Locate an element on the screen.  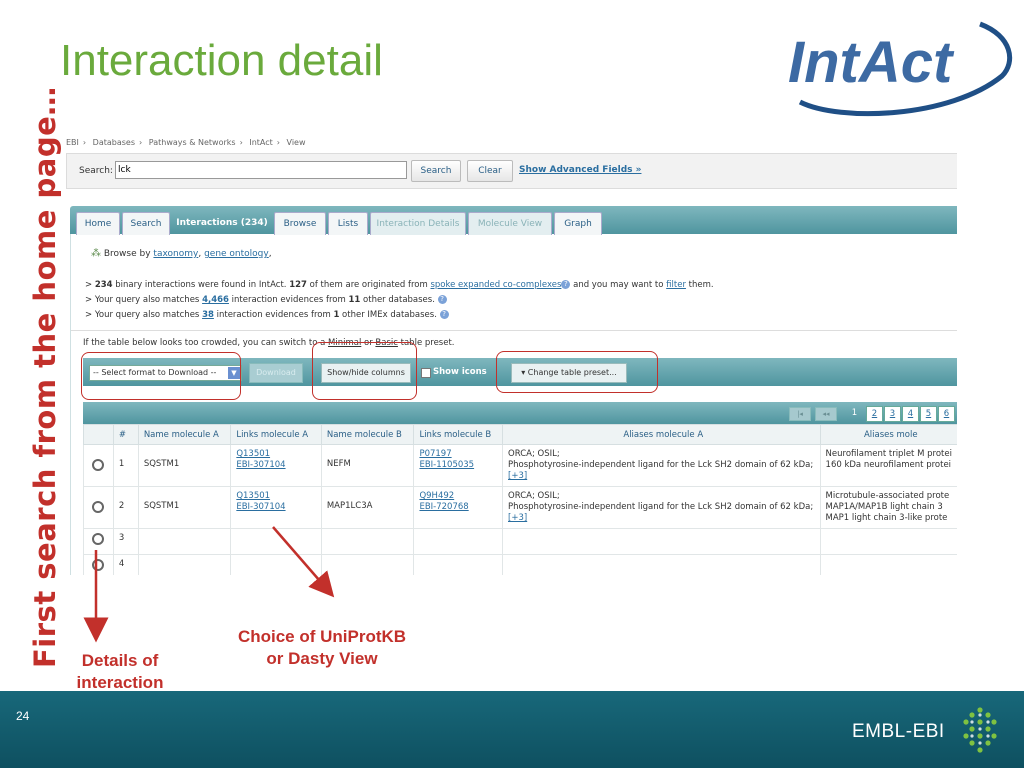
tree-icon: ⁂ is located at coordinates (96, 253).